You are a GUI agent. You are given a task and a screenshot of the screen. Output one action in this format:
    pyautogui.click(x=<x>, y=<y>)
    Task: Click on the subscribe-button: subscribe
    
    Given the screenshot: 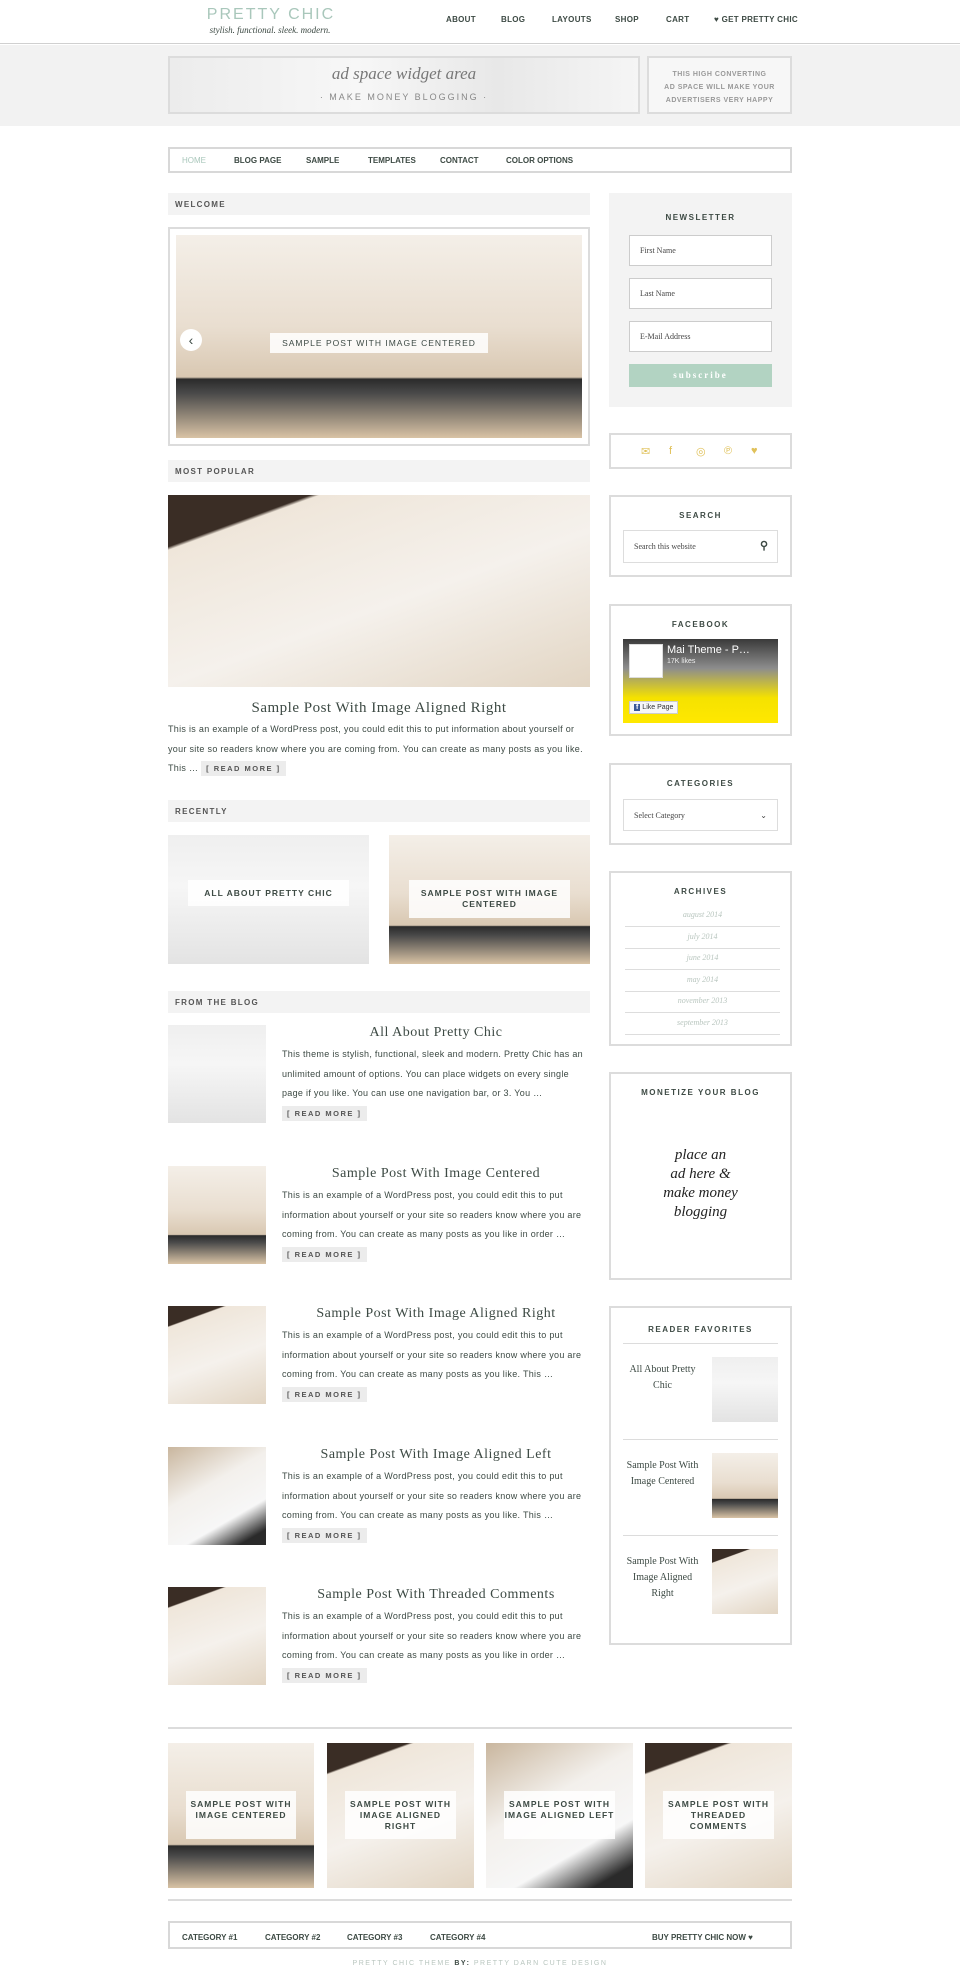 What is the action you would take?
    pyautogui.click(x=700, y=375)
    